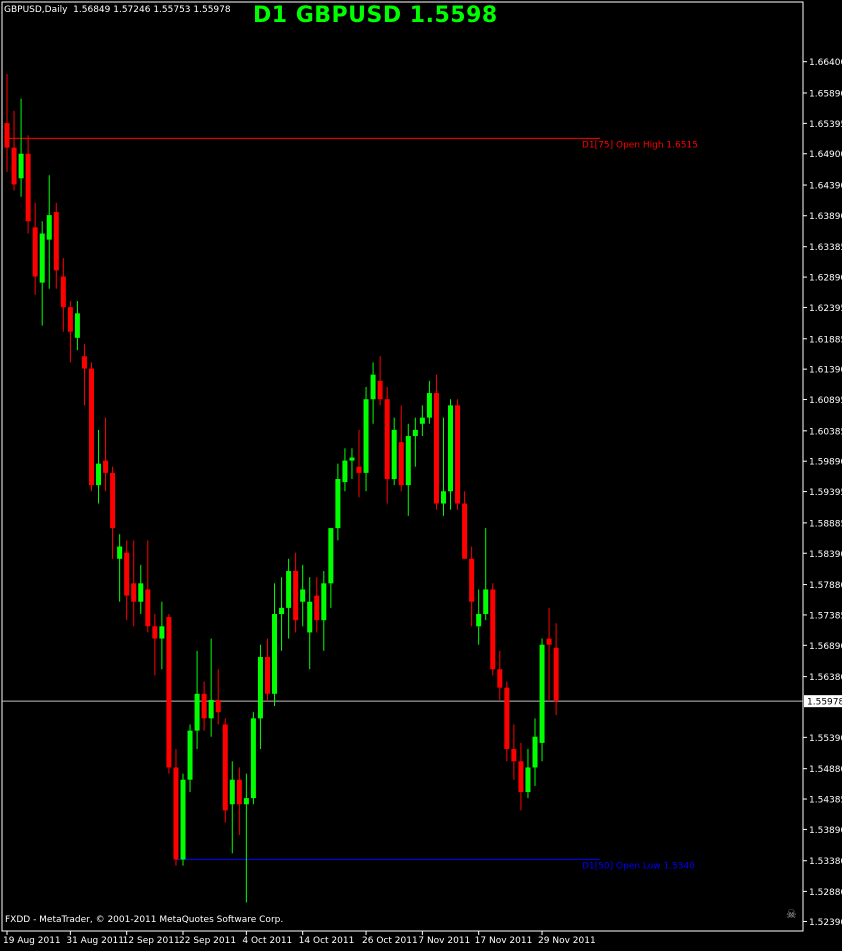 Image resolution: width=842 pixels, height=951 pixels. What do you see at coordinates (825, 616) in the screenshot?
I see `price-tick-label: 1.57385` at bounding box center [825, 616].